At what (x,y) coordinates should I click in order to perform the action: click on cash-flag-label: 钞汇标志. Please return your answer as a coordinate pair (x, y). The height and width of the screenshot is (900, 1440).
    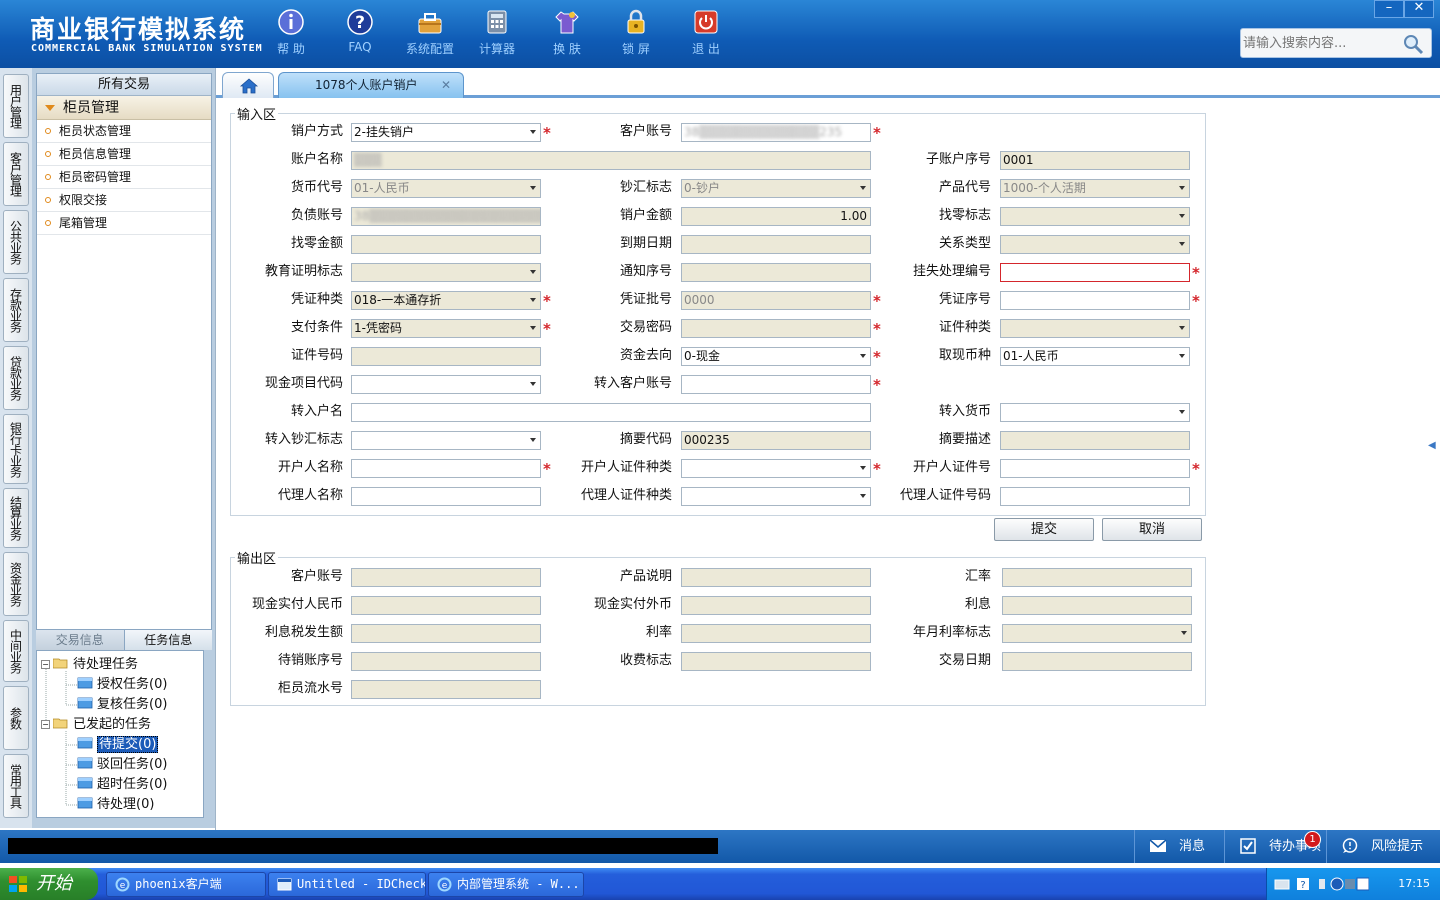
    Looking at the image, I should click on (645, 187).